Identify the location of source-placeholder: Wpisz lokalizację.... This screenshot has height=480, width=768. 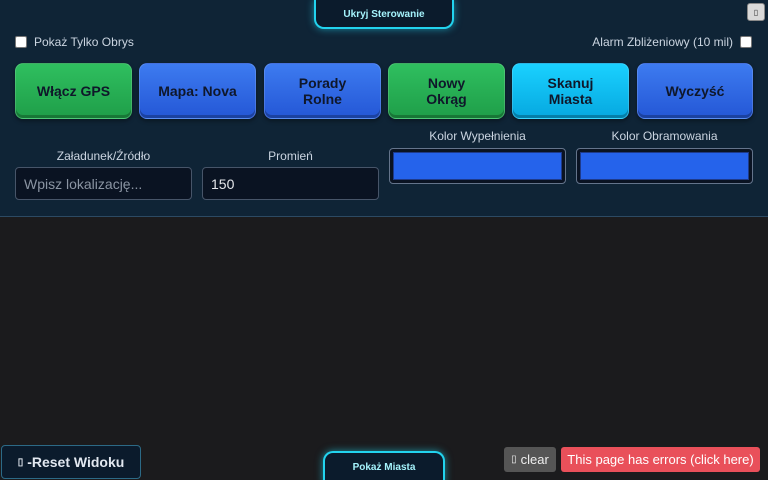
(83, 183).